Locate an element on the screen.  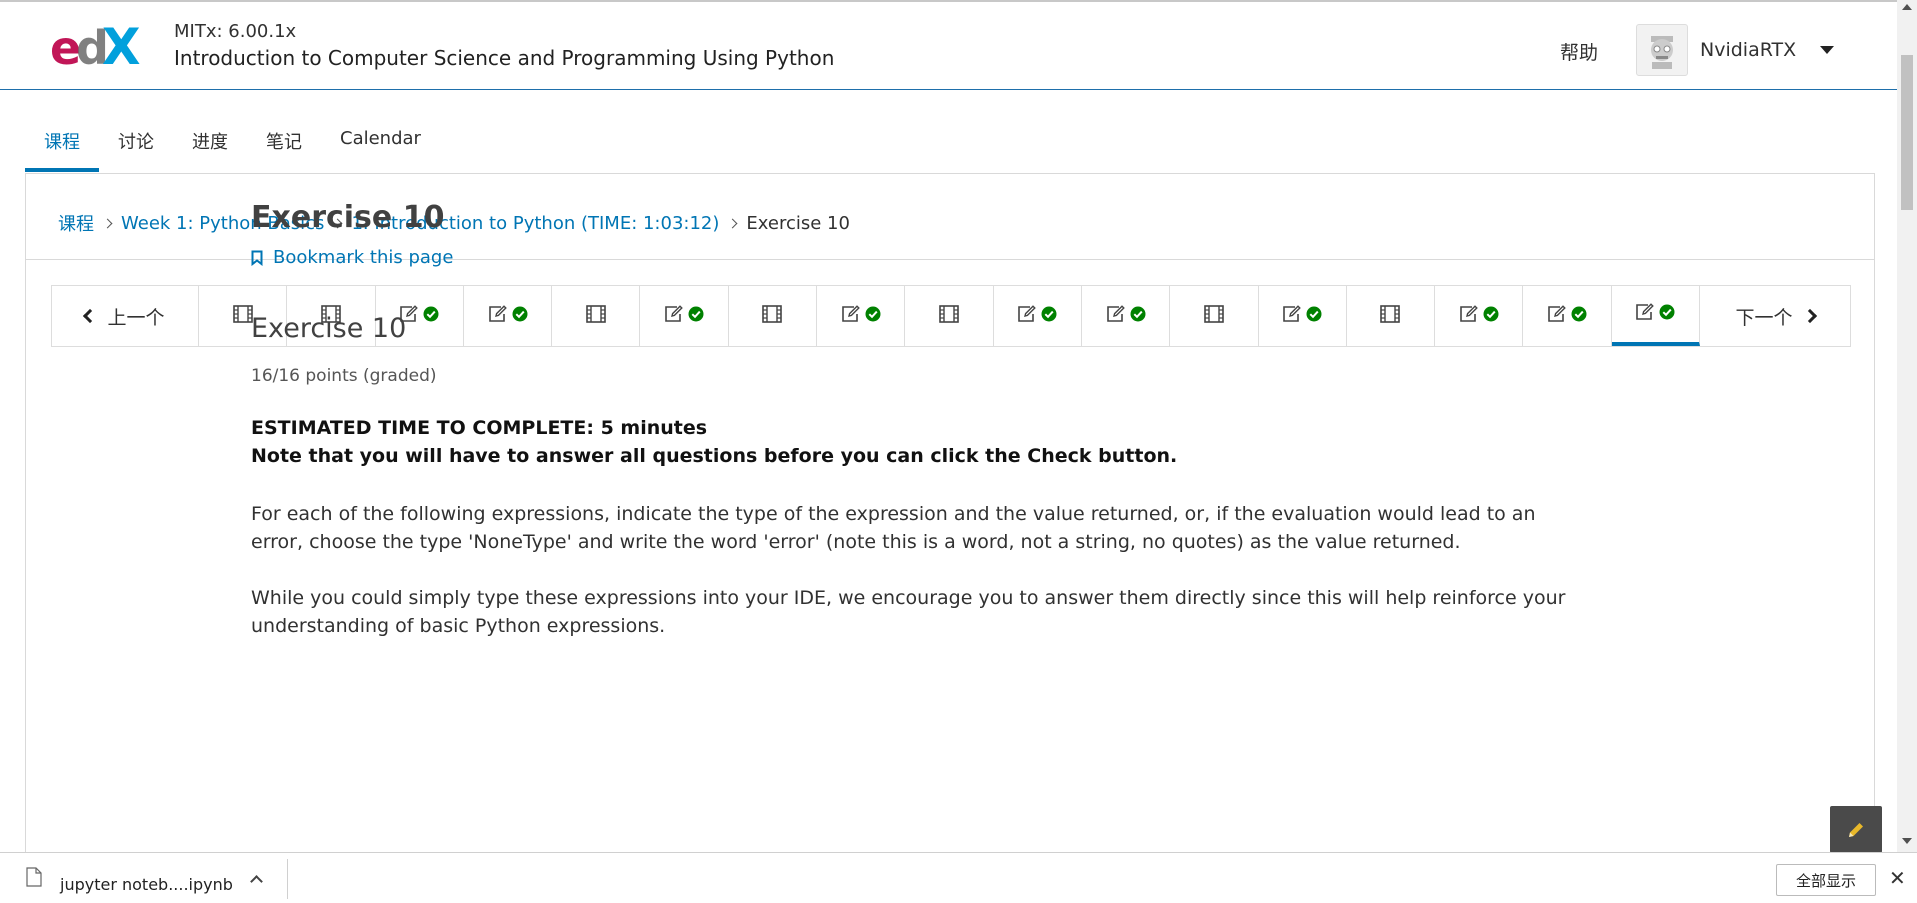
tab-discussion: 讨论 is located at coordinates (136, 145).